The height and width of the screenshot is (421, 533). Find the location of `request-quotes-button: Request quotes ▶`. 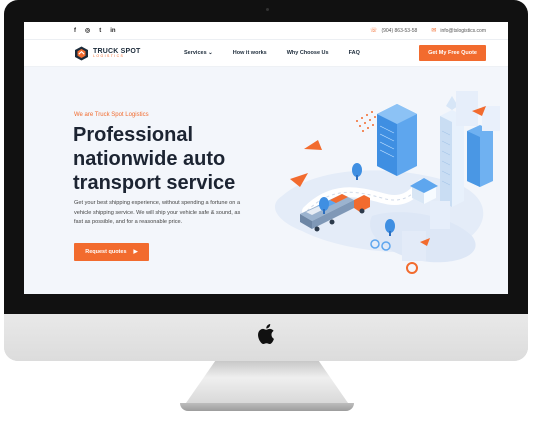

request-quotes-button: Request quotes ▶ is located at coordinates (111, 252).